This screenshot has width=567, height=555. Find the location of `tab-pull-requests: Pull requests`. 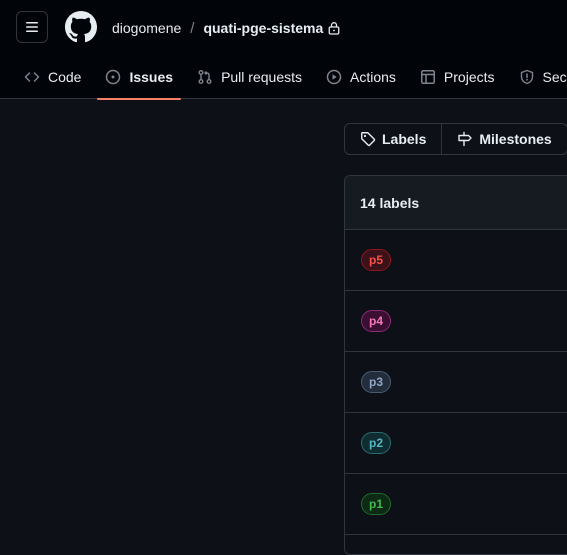

tab-pull-requests: Pull requests is located at coordinates (249, 77).